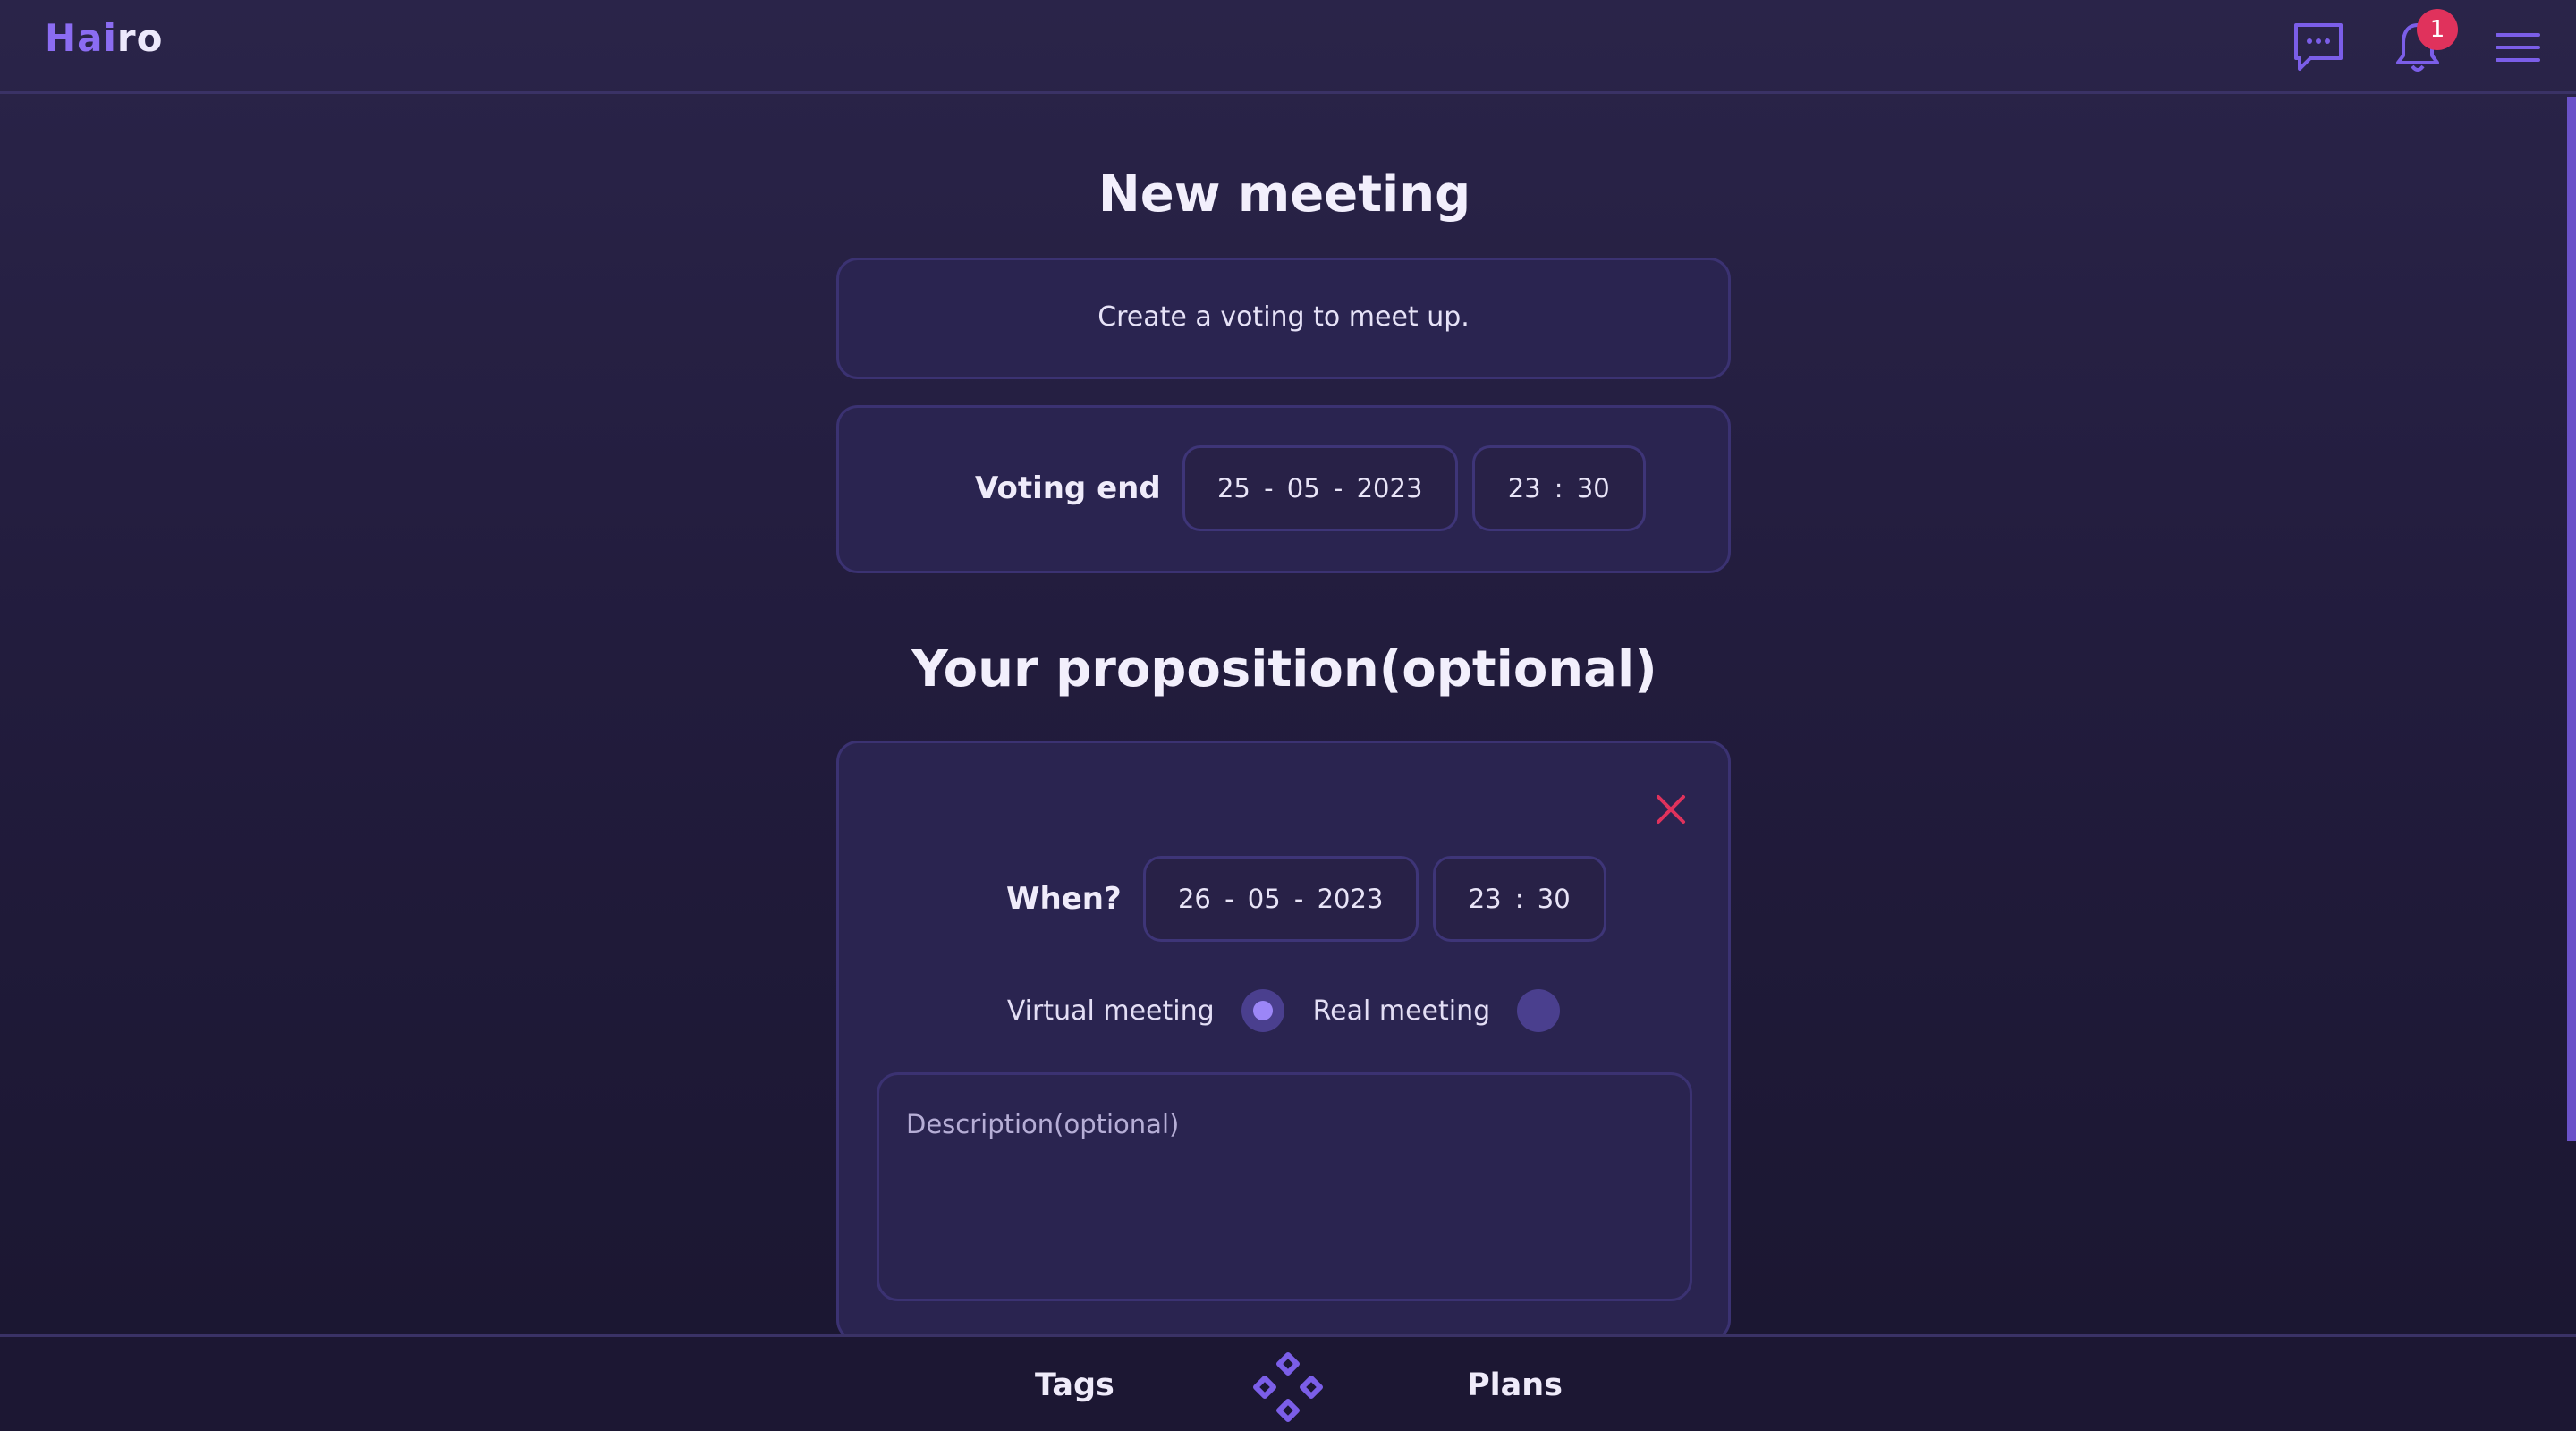 This screenshot has height=1431, width=2576. I want to click on scrollbar-thumb, so click(2571, 619).